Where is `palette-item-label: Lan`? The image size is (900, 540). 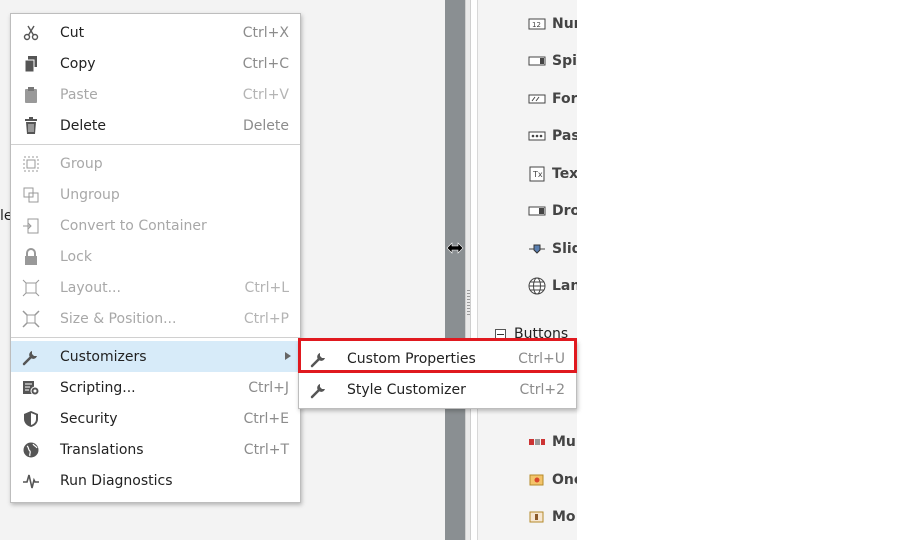
palette-item-label: Lan is located at coordinates (564, 286).